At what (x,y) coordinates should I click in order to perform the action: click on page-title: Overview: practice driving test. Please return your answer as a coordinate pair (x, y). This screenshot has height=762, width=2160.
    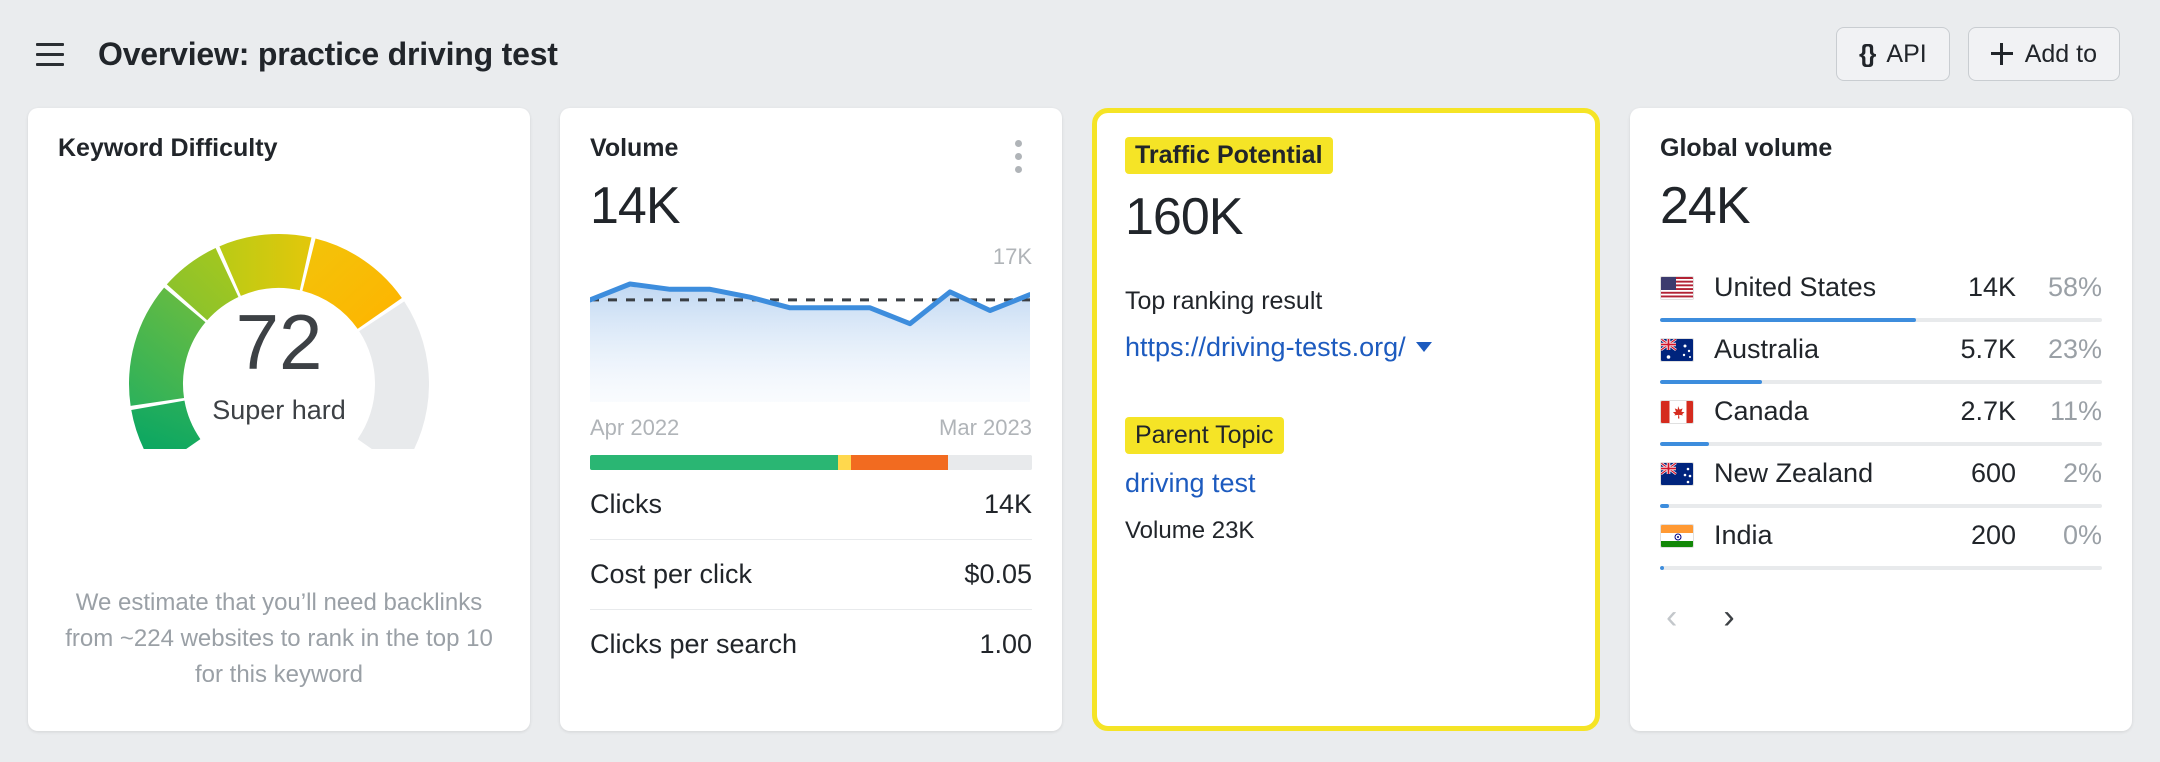
    Looking at the image, I should click on (328, 53).